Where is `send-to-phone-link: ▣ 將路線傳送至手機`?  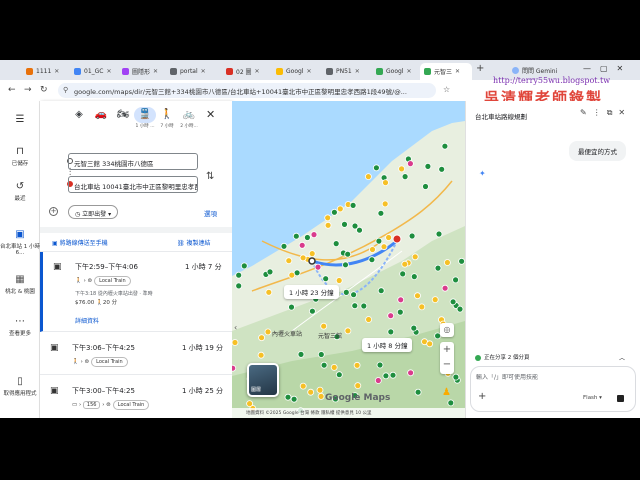 send-to-phone-link: ▣ 將路線傳送至手機 is located at coordinates (80, 242).